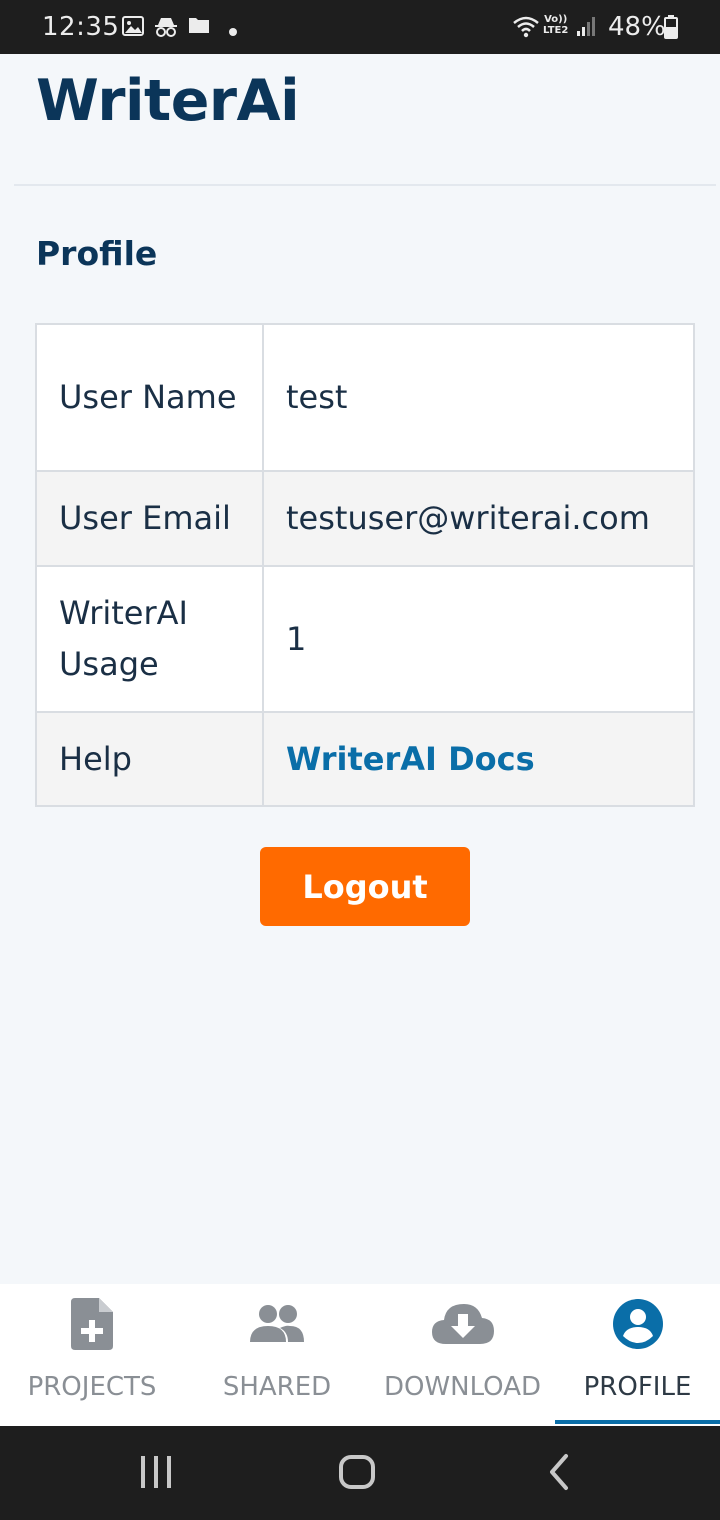 The height and width of the screenshot is (1520, 720). I want to click on nav-label-projects: PROJECTS, so click(92, 1387).